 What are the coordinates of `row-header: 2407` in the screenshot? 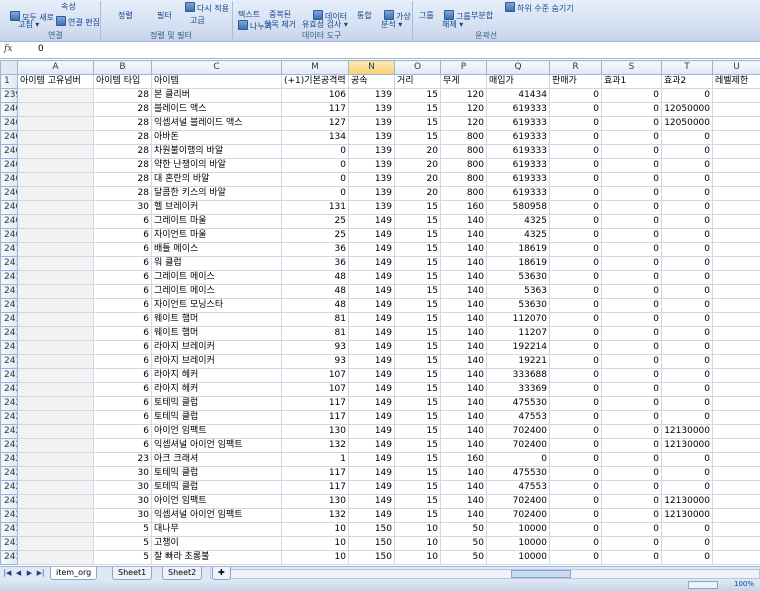 It's located at (9, 207).